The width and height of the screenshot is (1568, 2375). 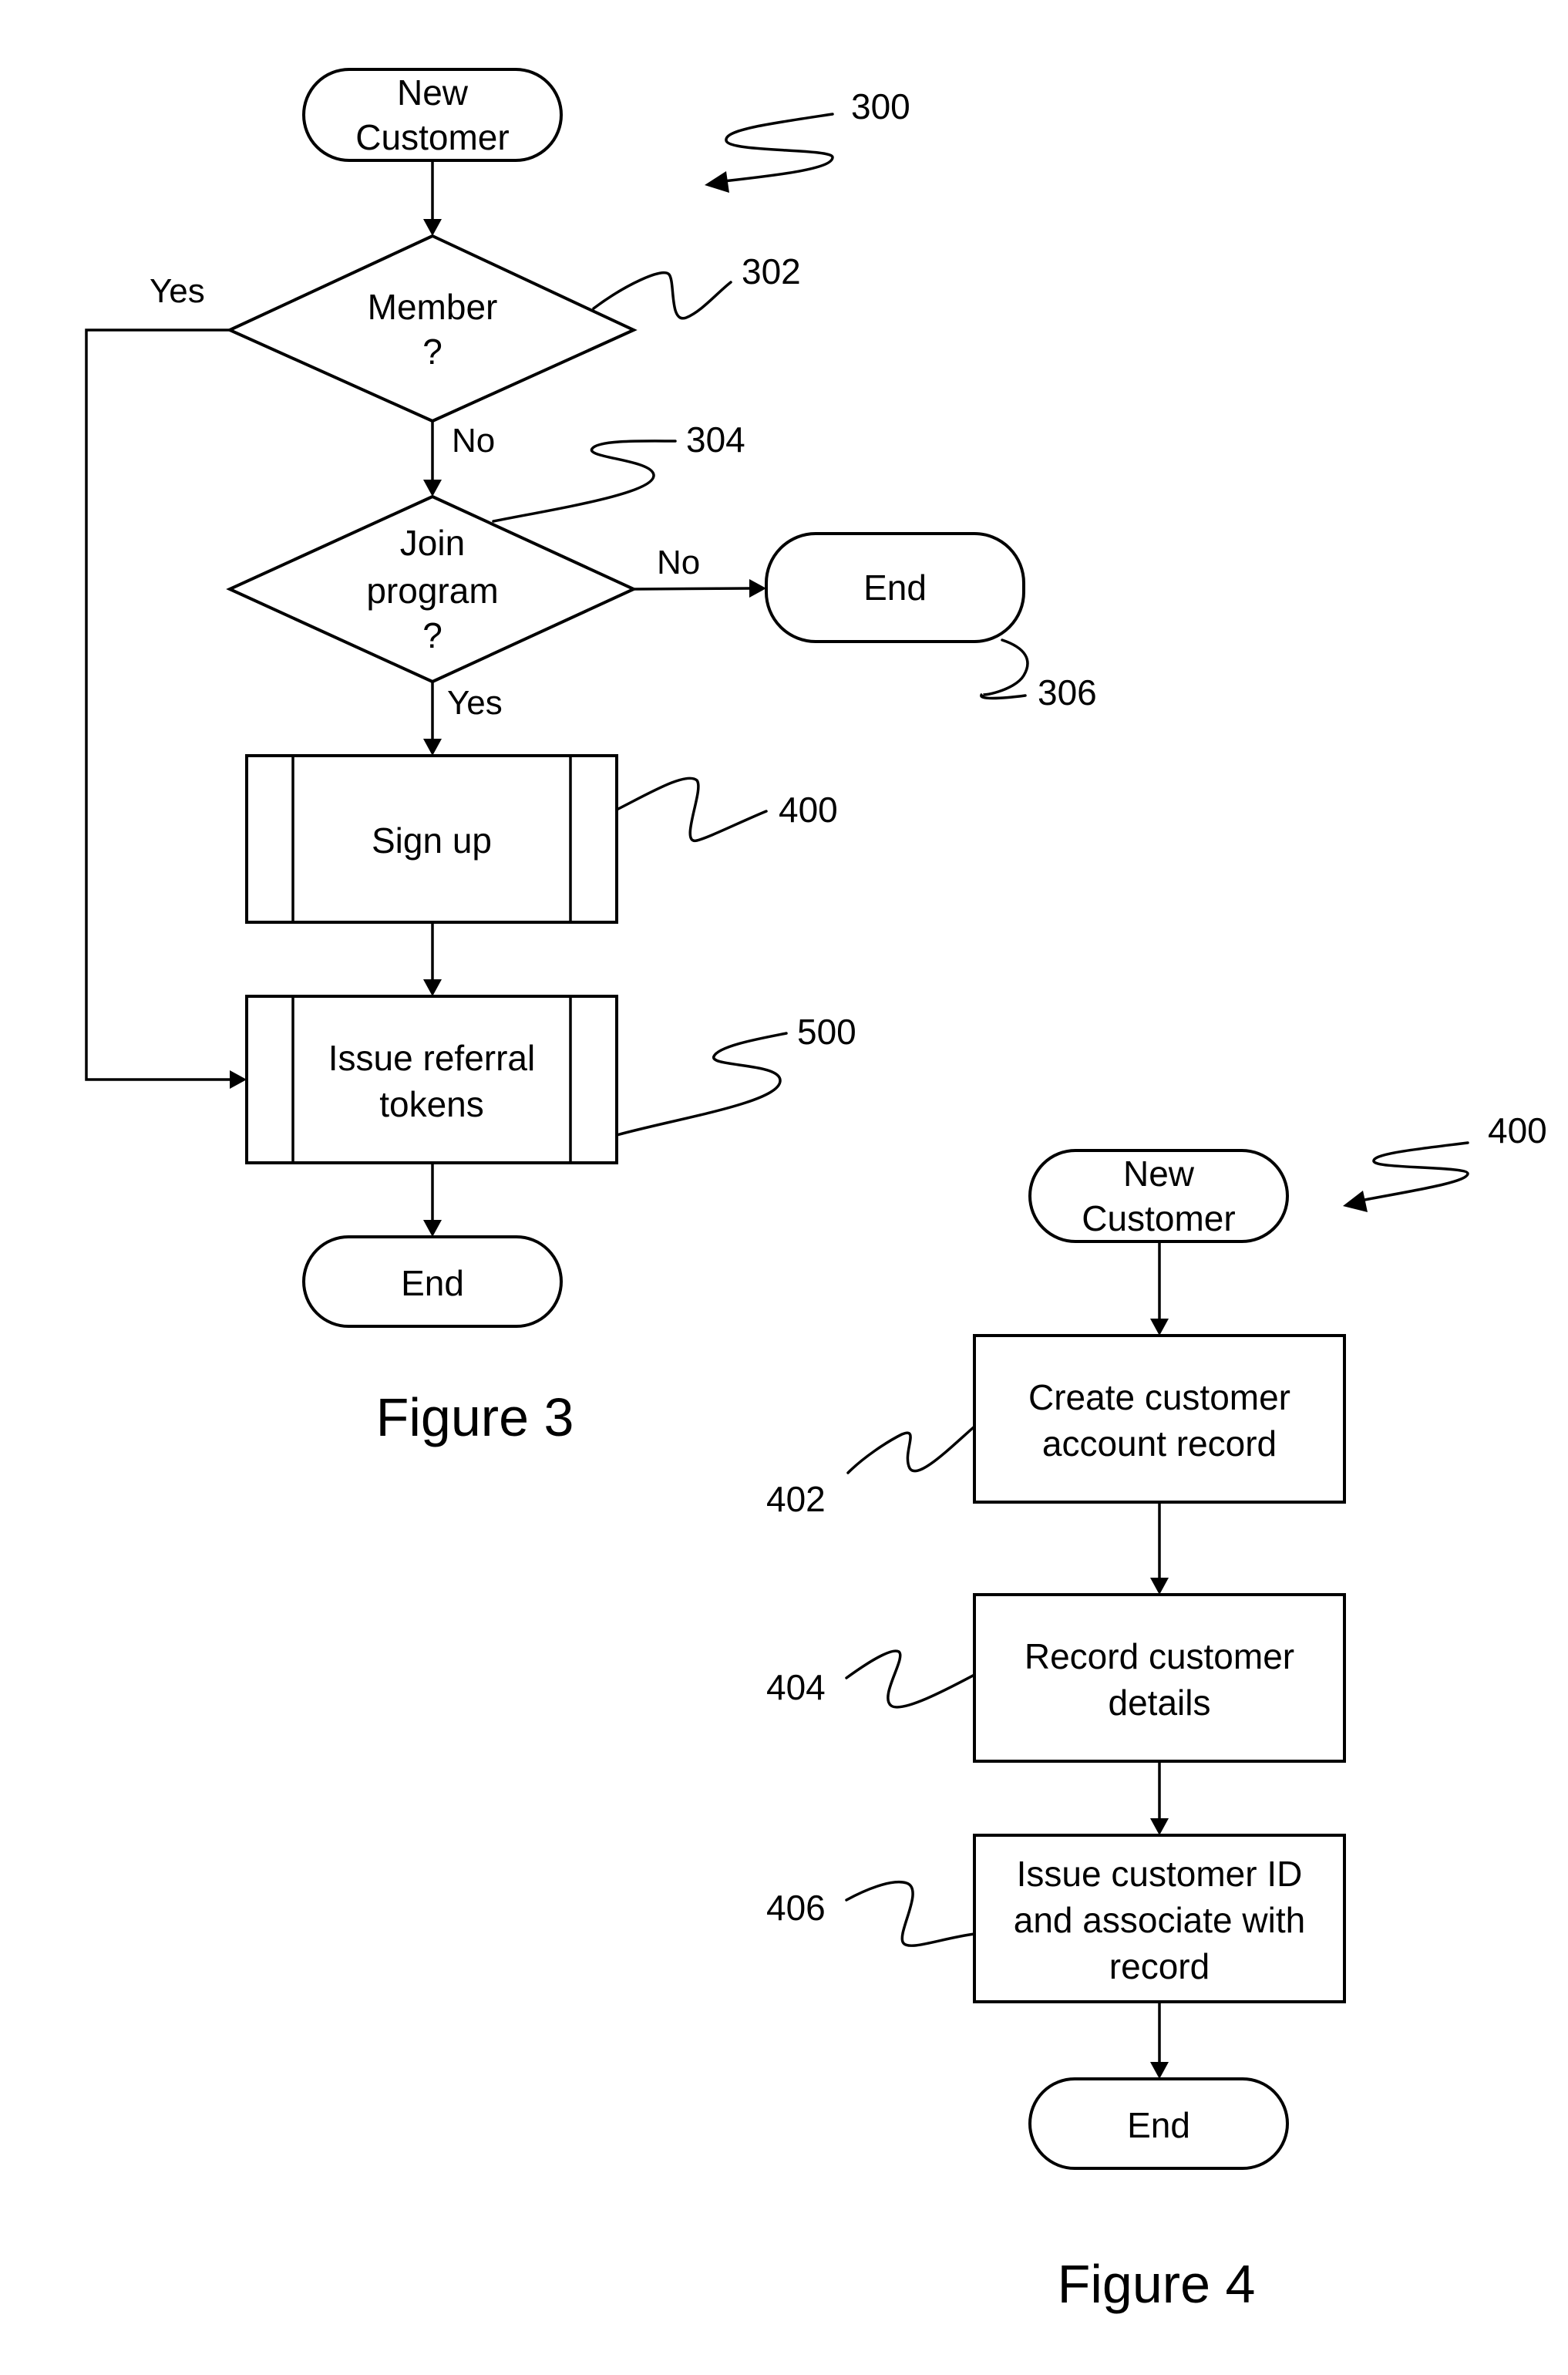 What do you see at coordinates (1355, 1201) in the screenshot?
I see `ref-400-fig4-arrowhead-icon` at bounding box center [1355, 1201].